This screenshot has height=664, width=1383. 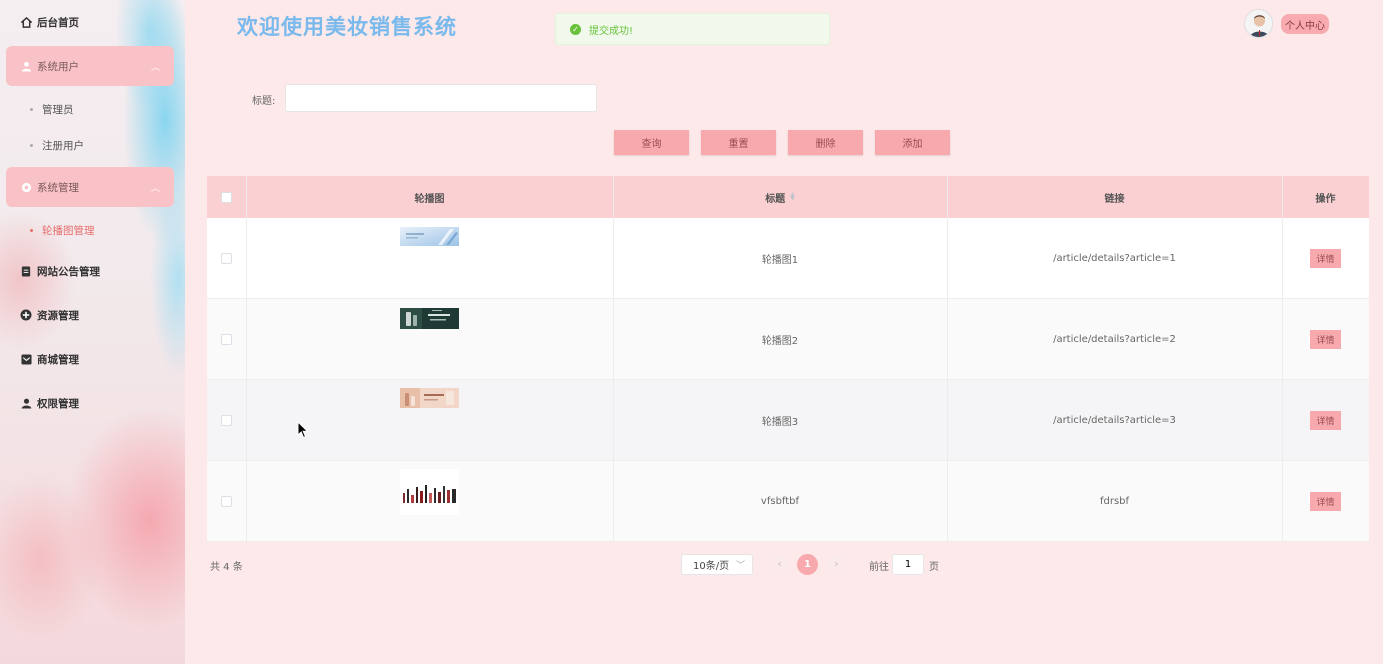 What do you see at coordinates (26, 187) in the screenshot?
I see `gear-icon` at bounding box center [26, 187].